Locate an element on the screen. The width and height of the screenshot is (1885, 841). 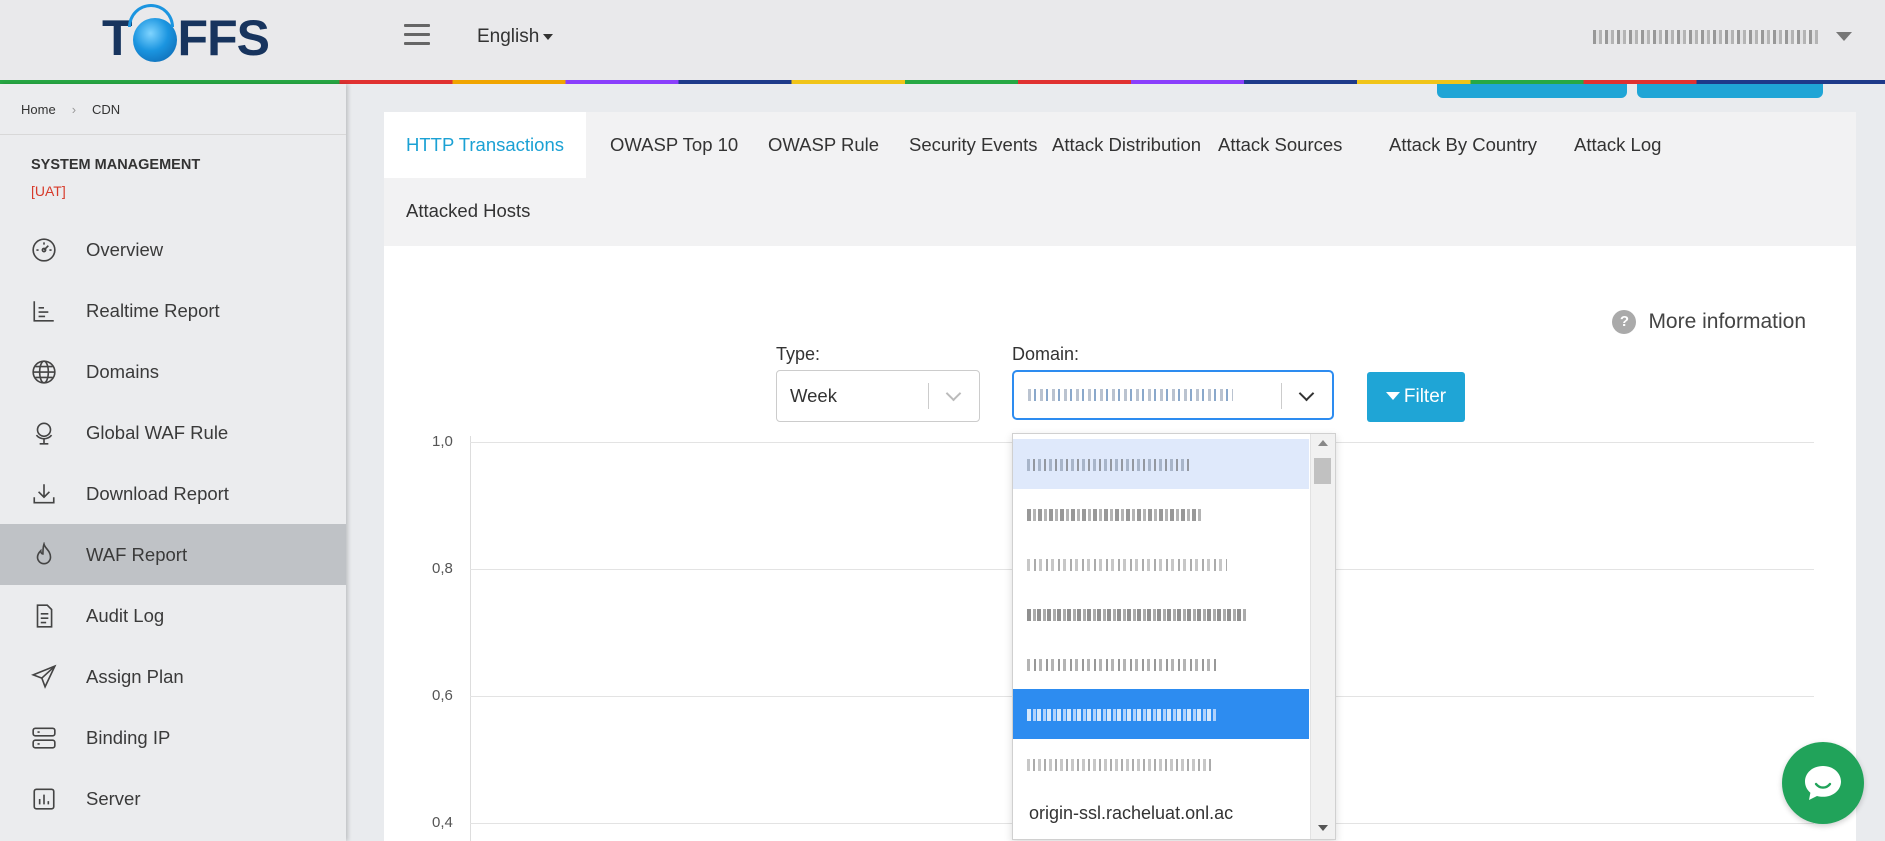
domain-options-list: origin-ssl.racheluat.onl.ac is located at coordinates (1174, 636).